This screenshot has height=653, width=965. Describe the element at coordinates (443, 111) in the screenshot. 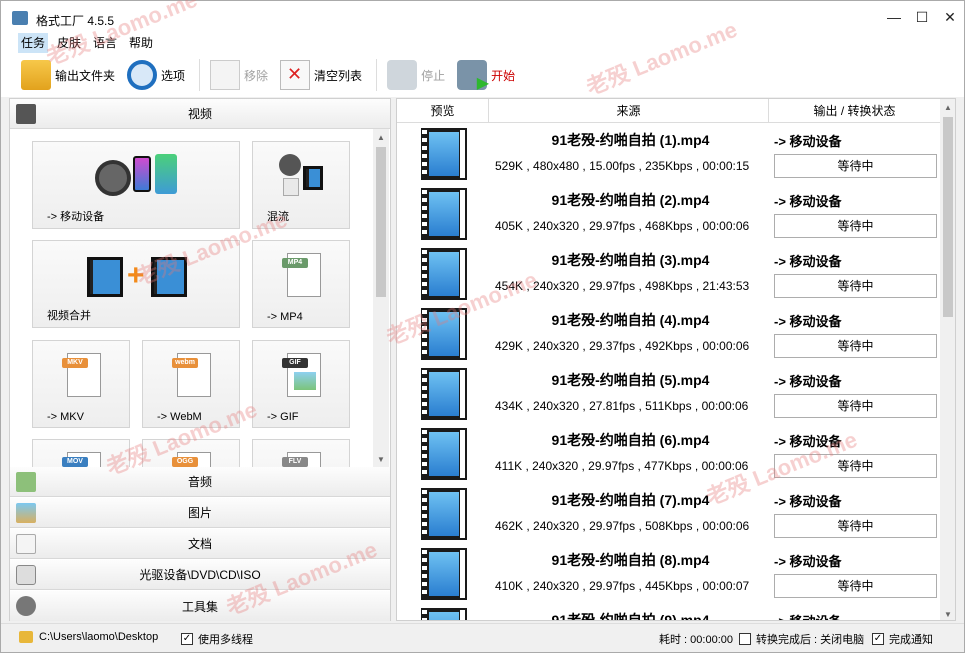

I see `column-preview: 预览` at that location.